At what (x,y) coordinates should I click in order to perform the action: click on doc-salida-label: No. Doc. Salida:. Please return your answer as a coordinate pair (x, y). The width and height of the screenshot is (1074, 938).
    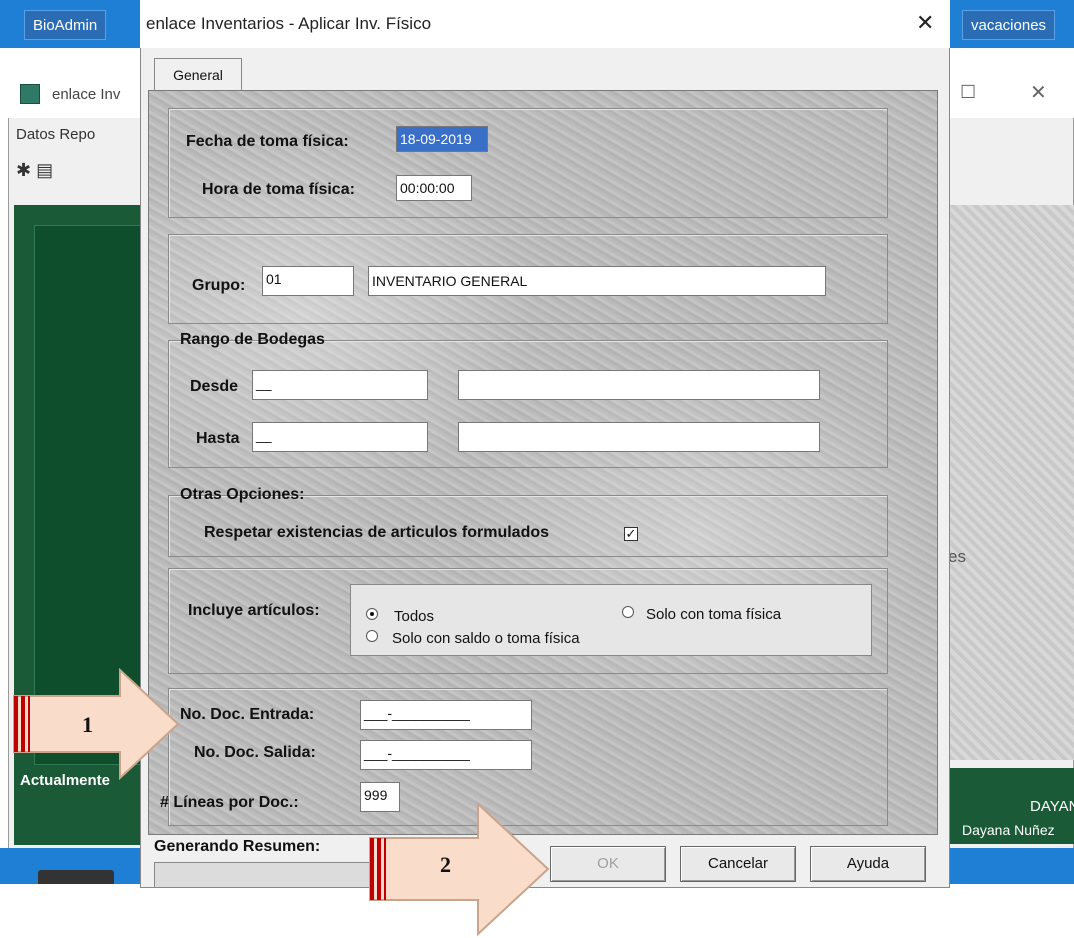
    Looking at the image, I should click on (255, 752).